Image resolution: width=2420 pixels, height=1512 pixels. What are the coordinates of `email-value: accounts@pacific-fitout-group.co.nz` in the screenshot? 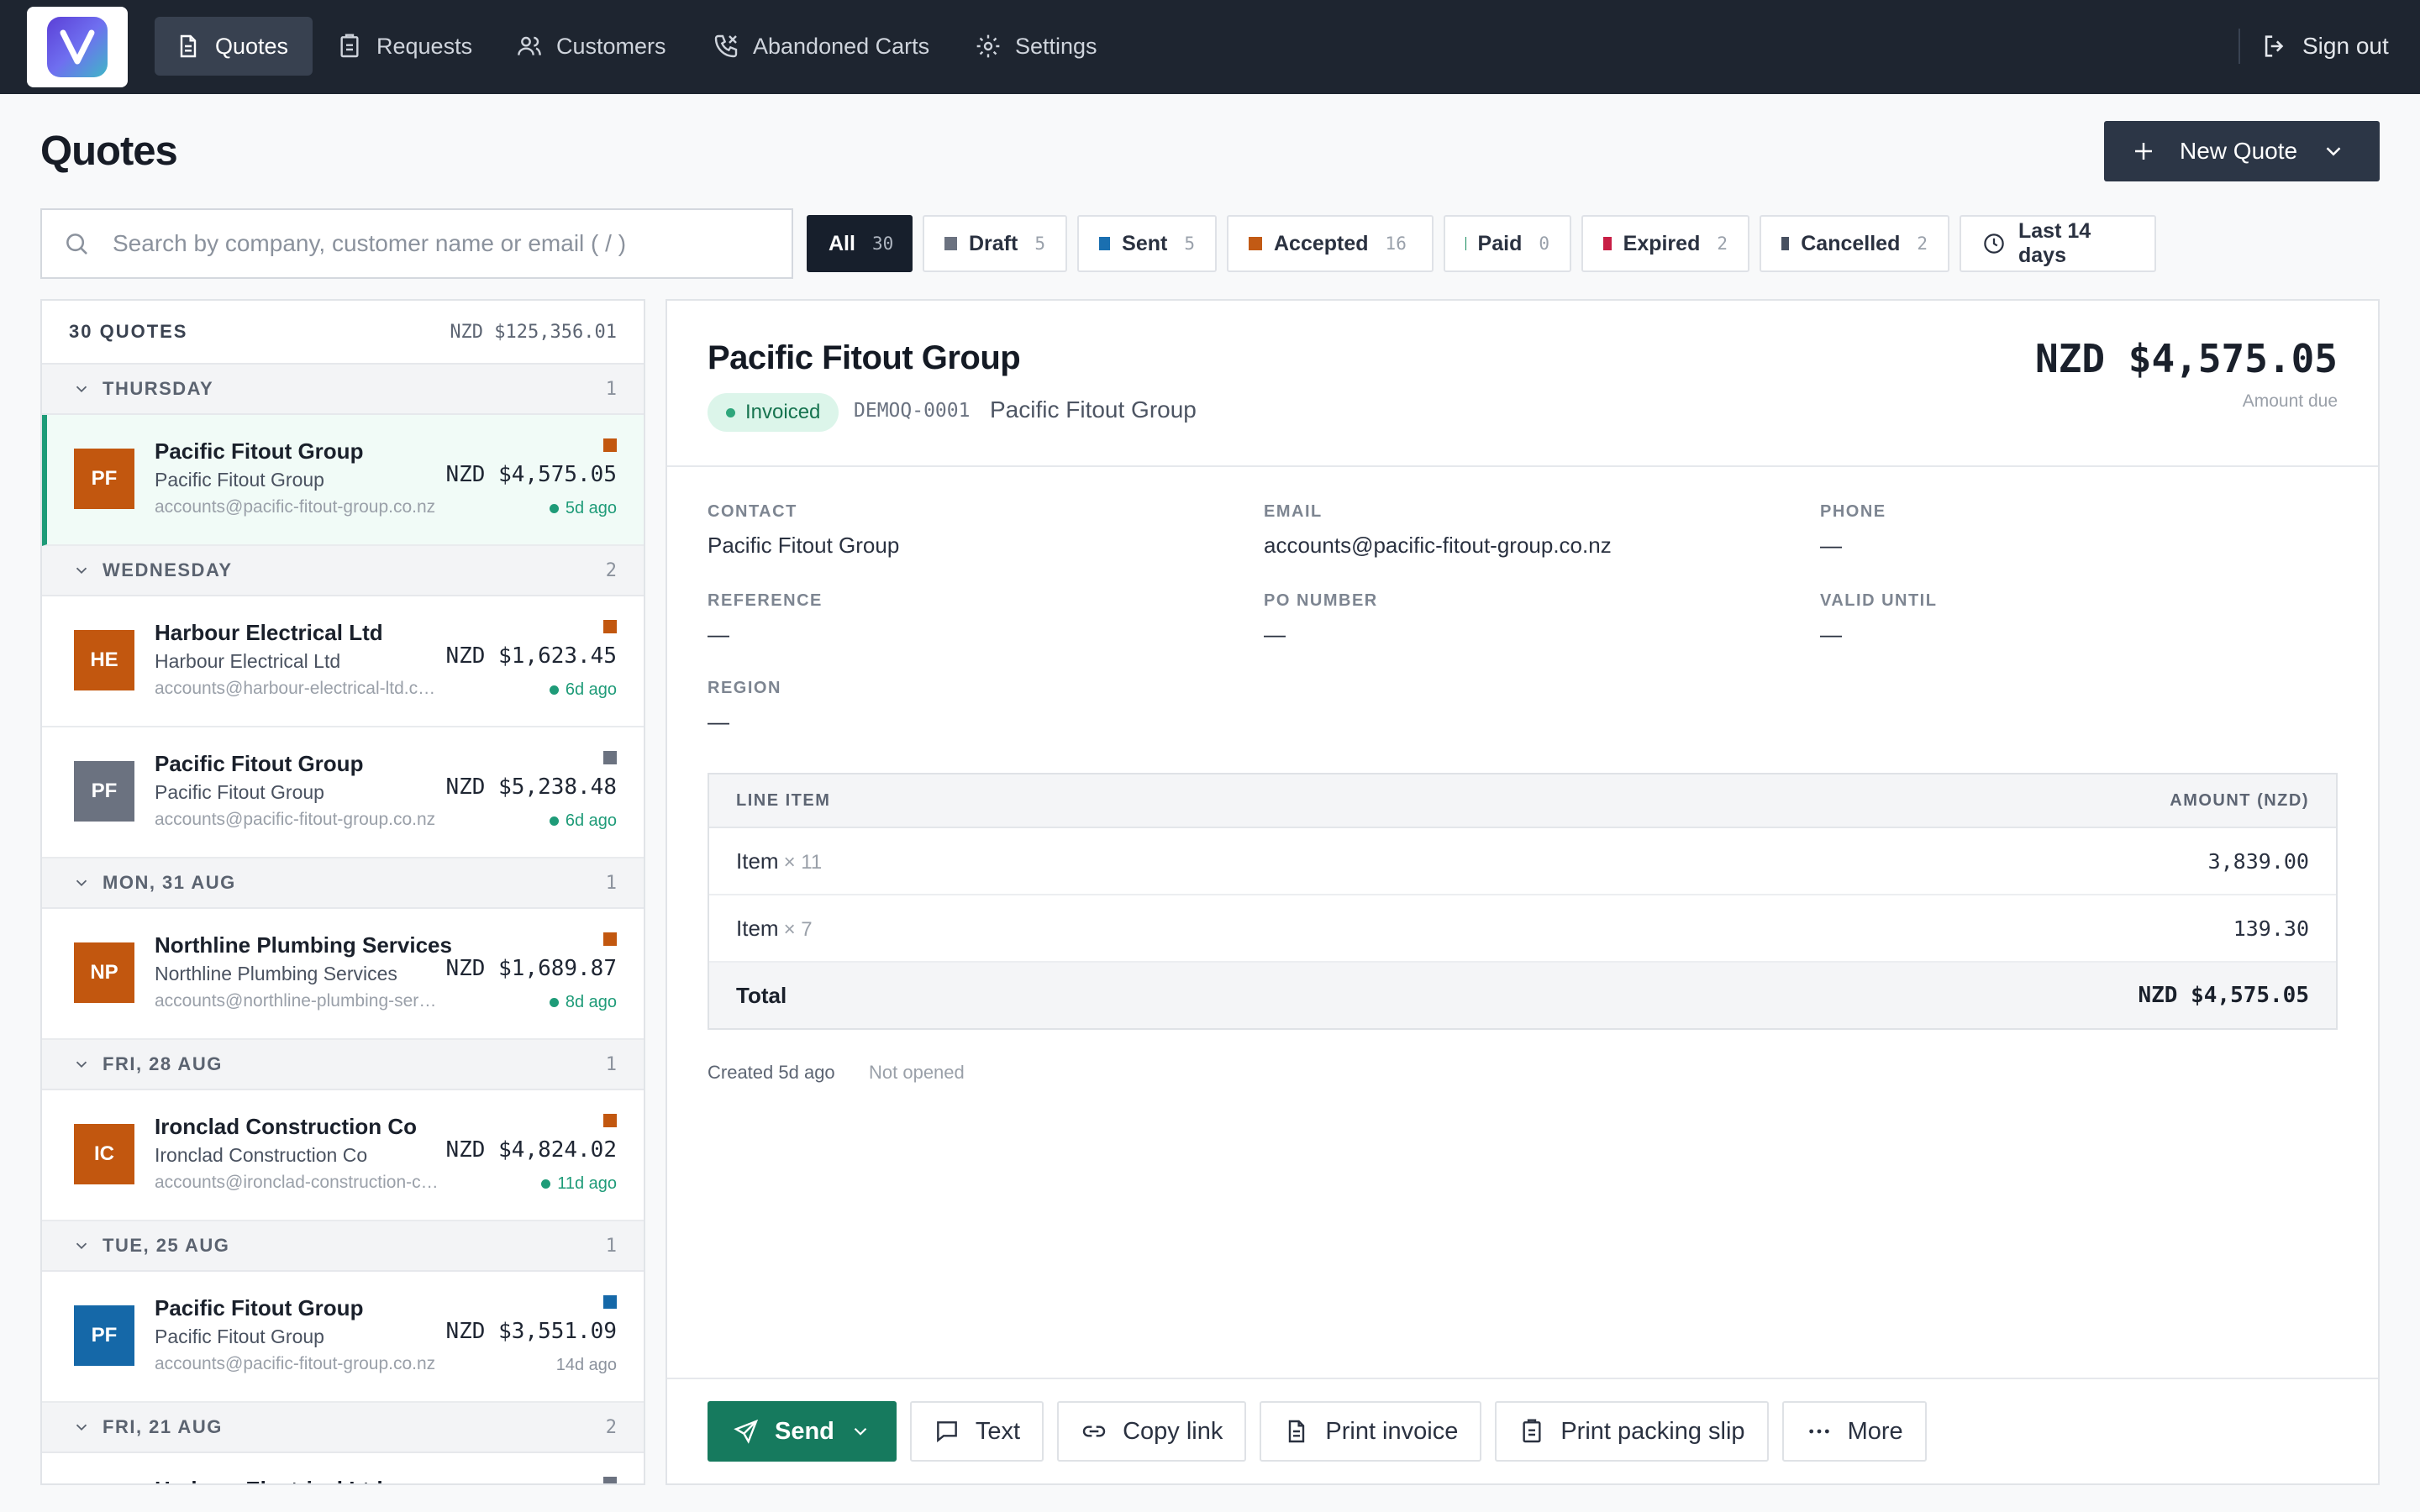 It's located at (1438, 546).